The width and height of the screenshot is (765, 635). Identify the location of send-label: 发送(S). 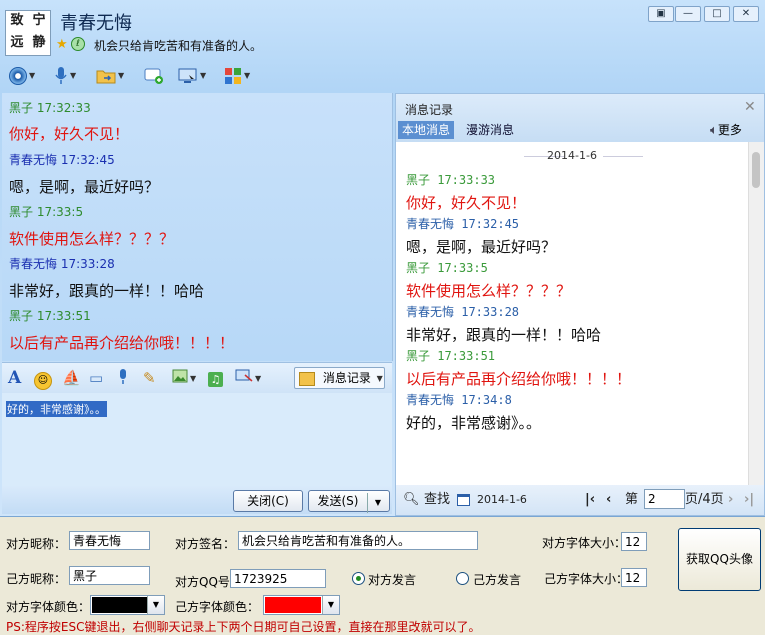
(338, 501).